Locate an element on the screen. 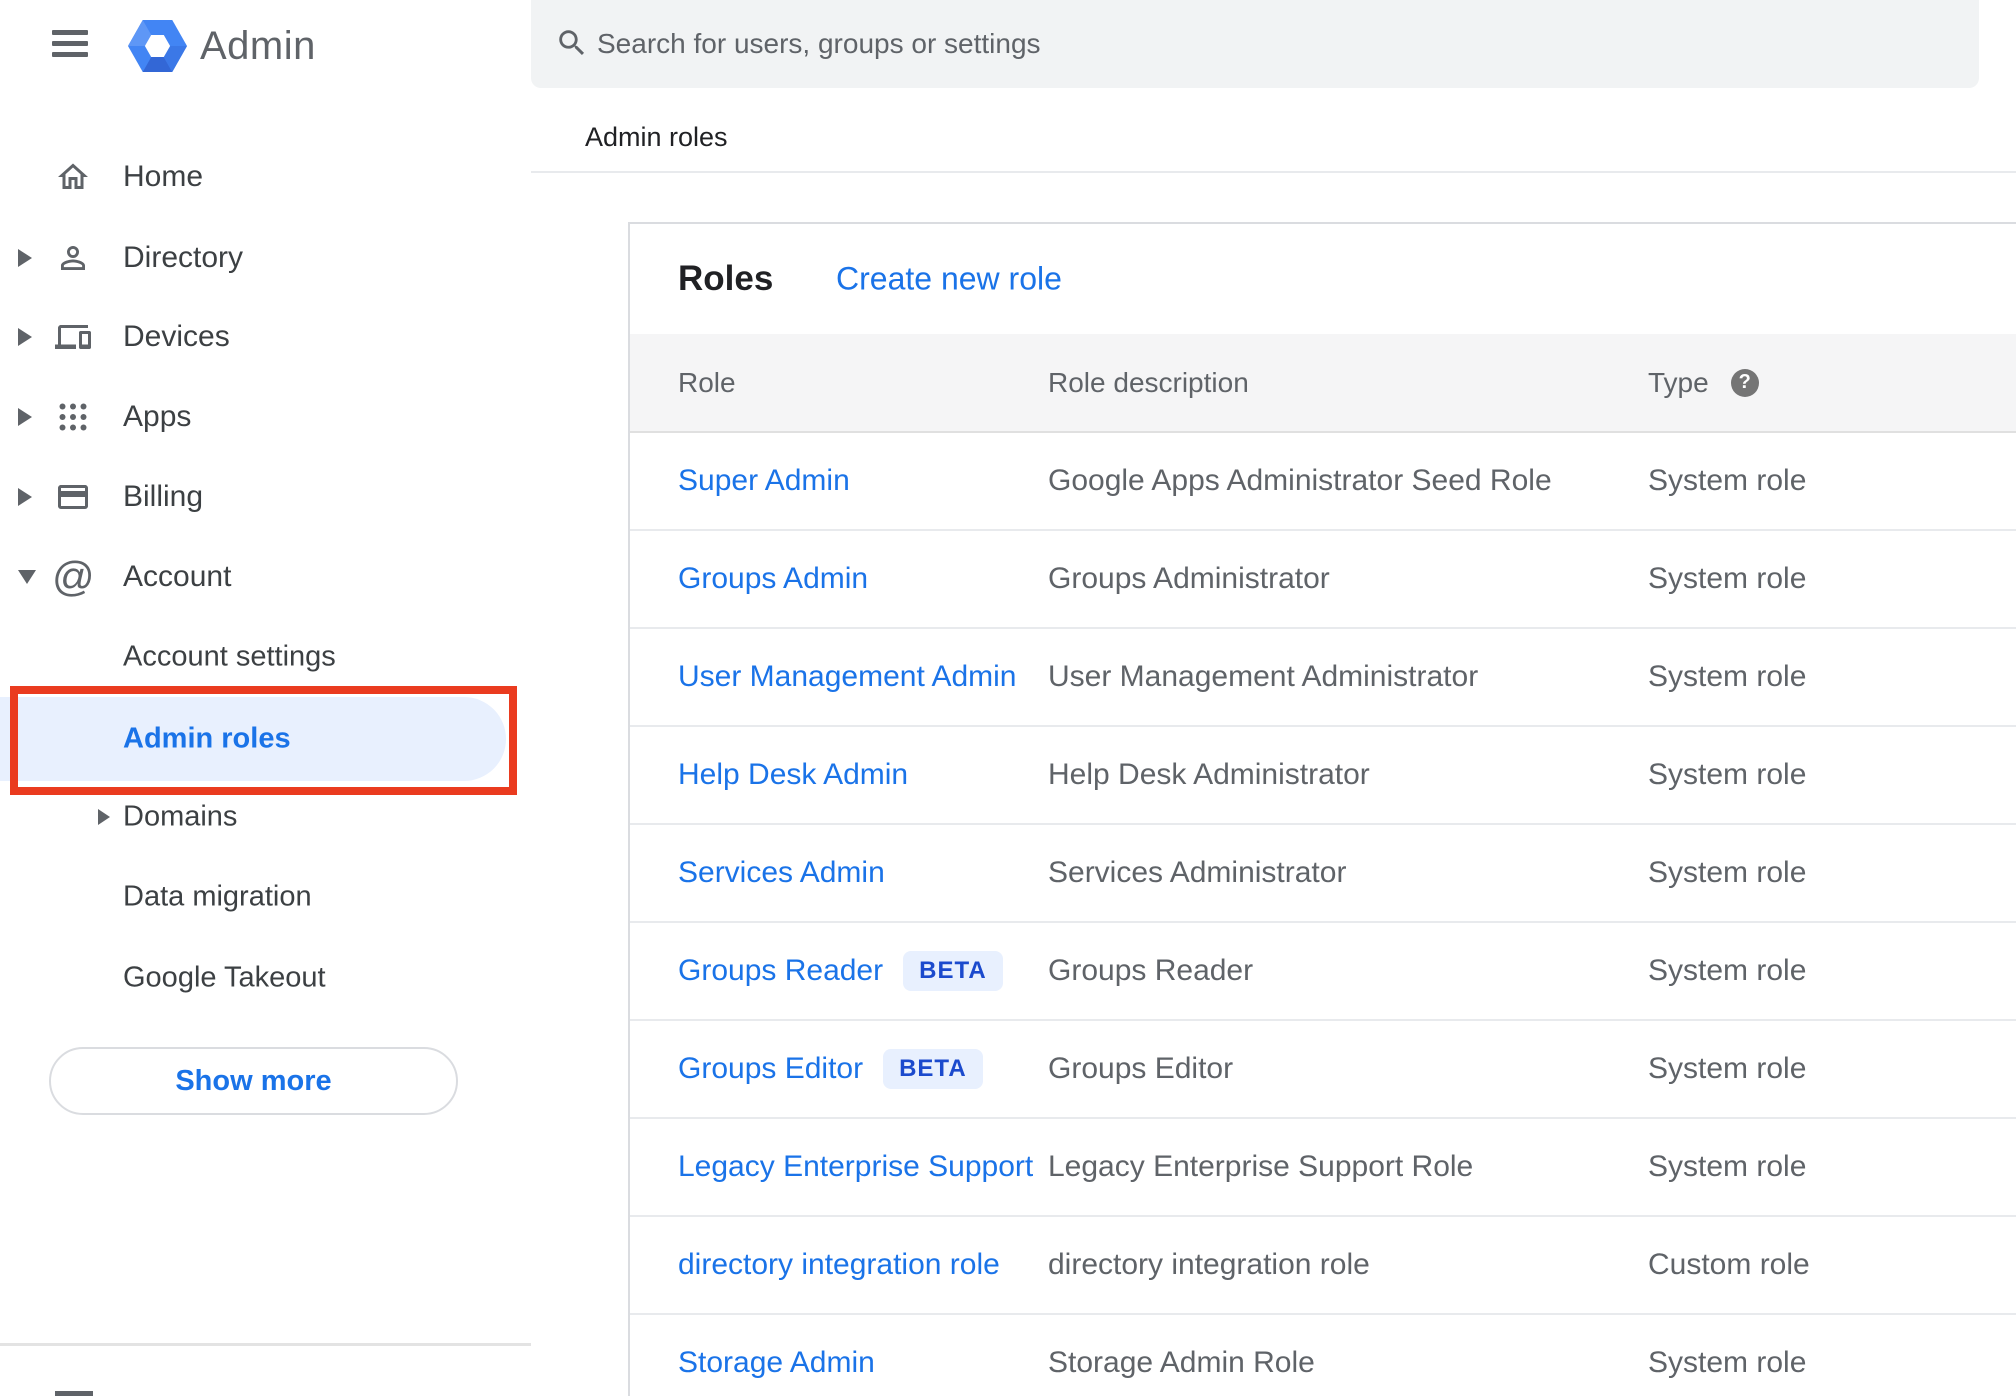  role-description: Services Administrator is located at coordinates (1197, 872).